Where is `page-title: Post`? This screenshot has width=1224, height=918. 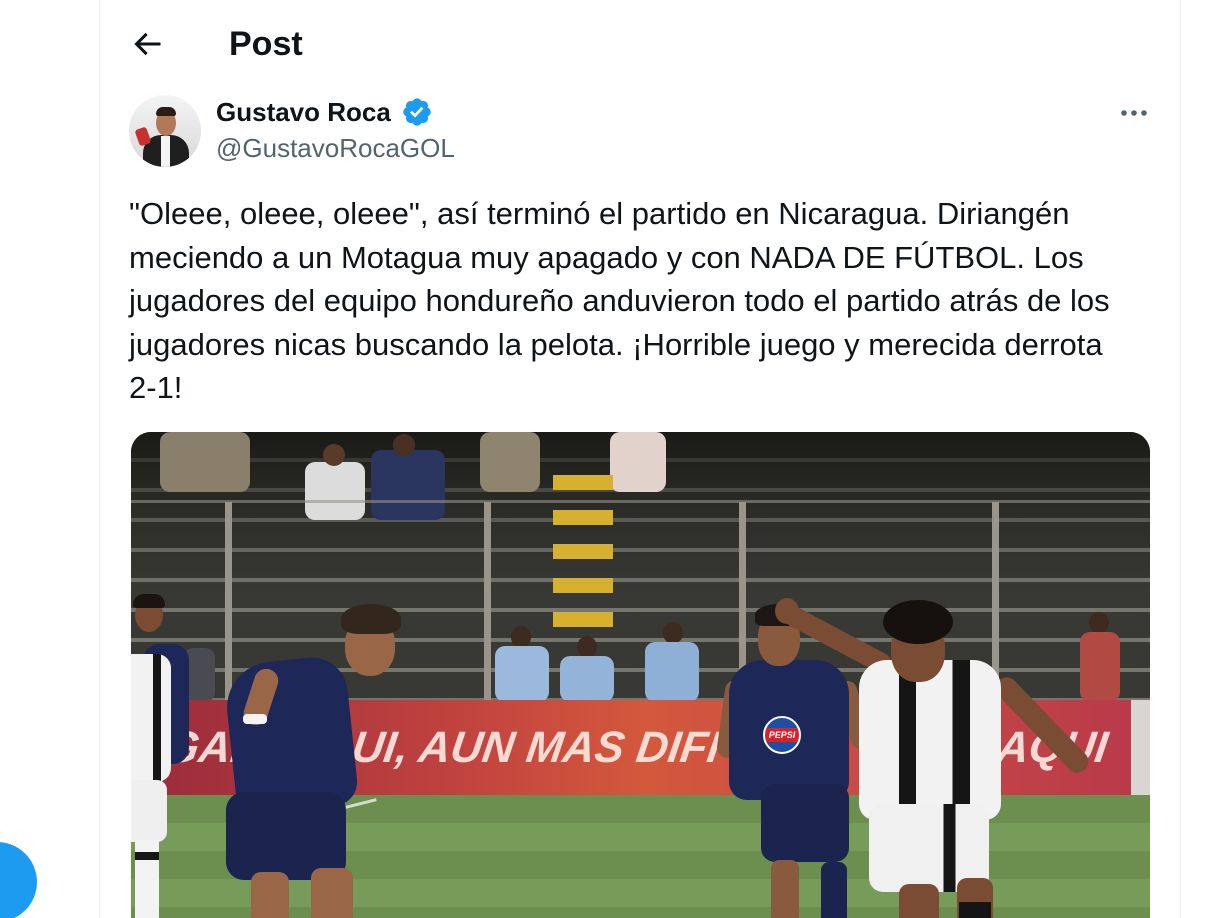 page-title: Post is located at coordinates (266, 44).